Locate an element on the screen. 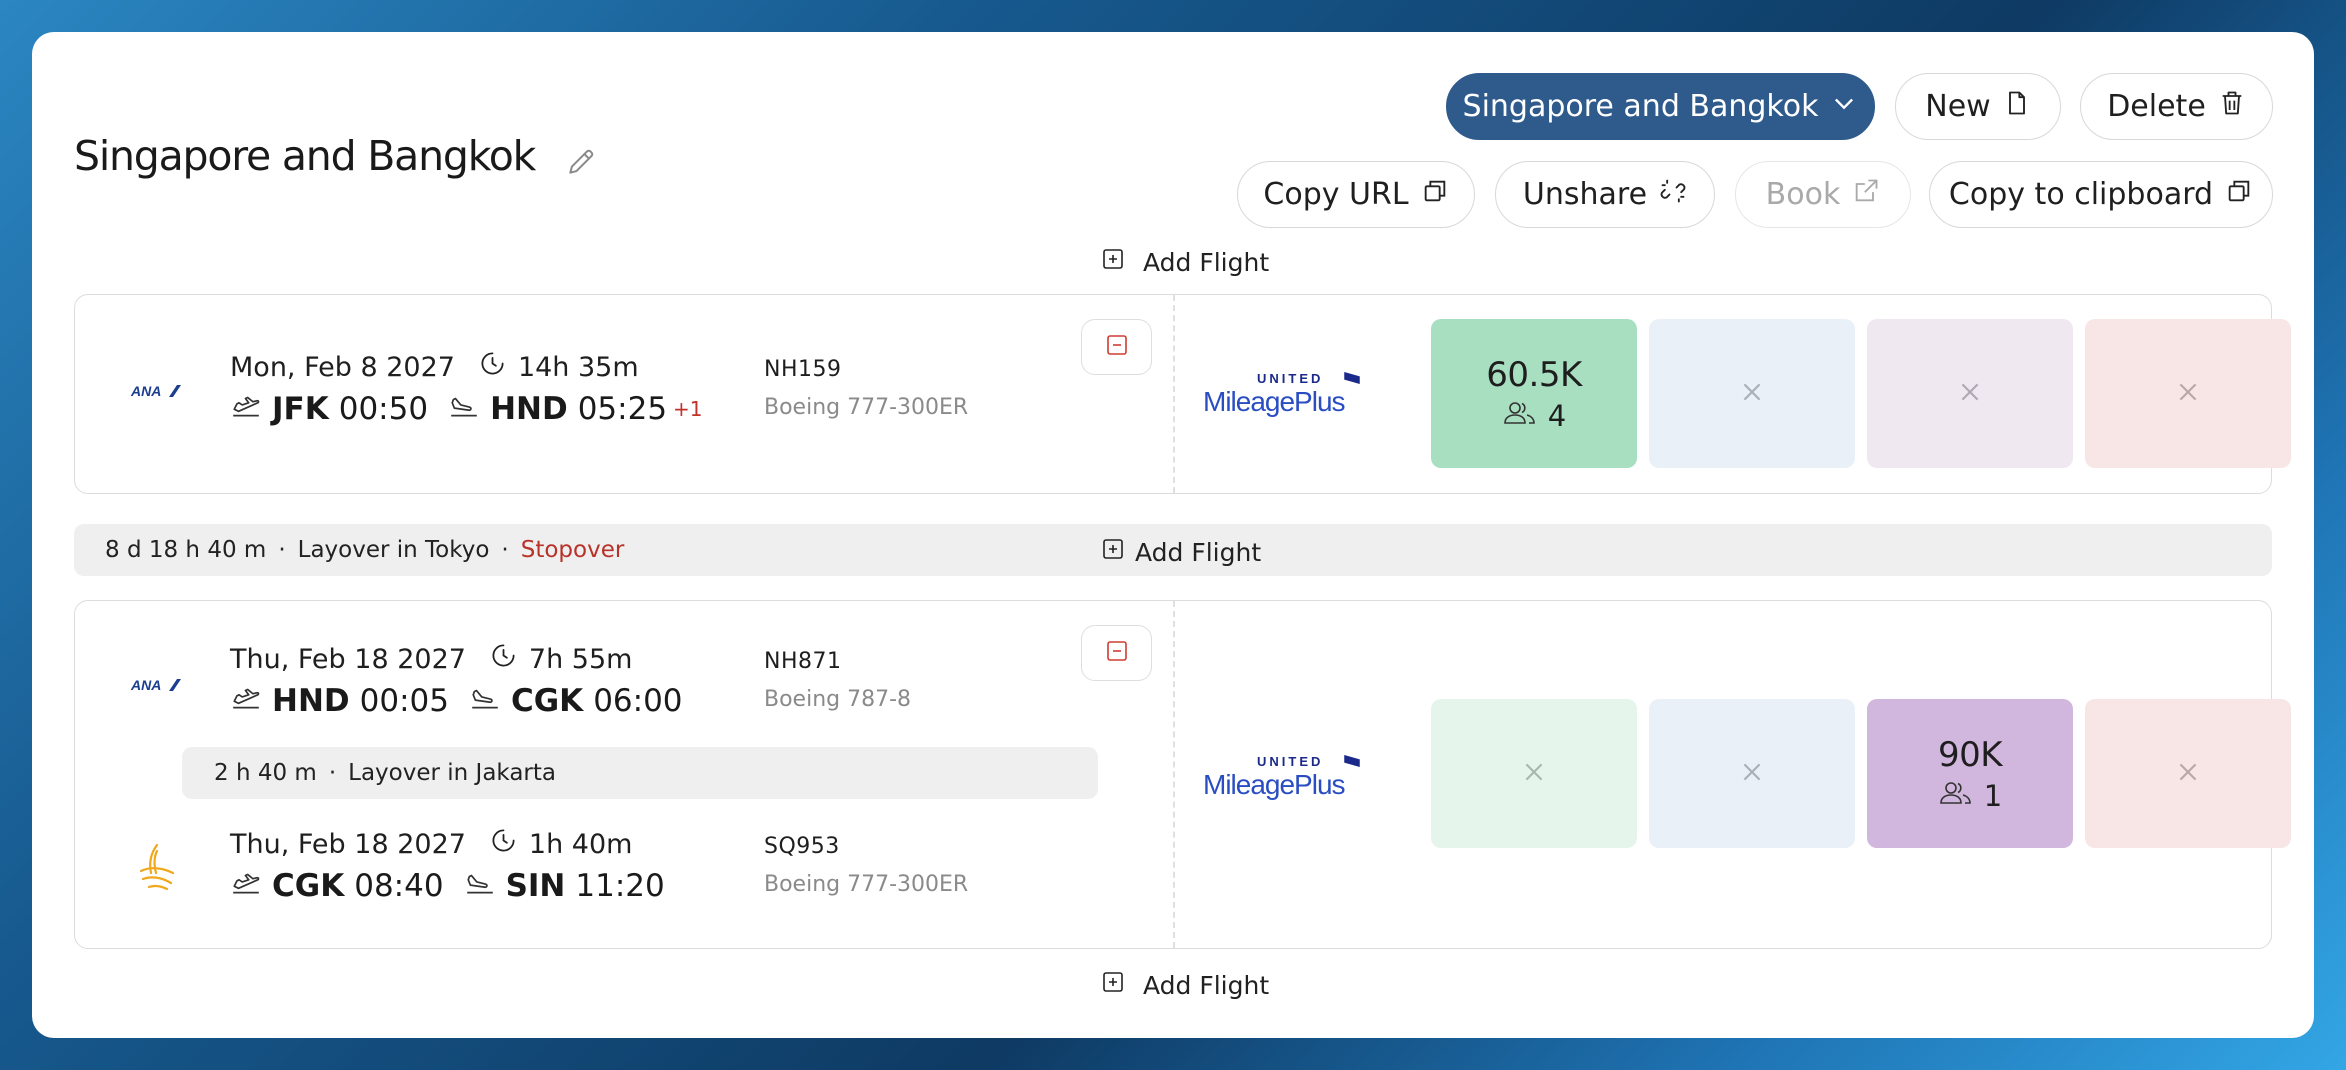 Image resolution: width=2346 pixels, height=1070 pixels. layover-duration: 2 h 40 m is located at coordinates (265, 773).